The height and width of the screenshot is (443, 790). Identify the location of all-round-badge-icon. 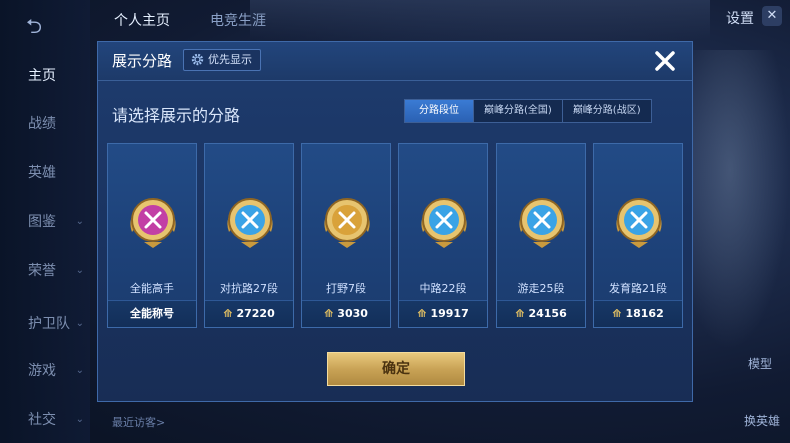
(153, 223).